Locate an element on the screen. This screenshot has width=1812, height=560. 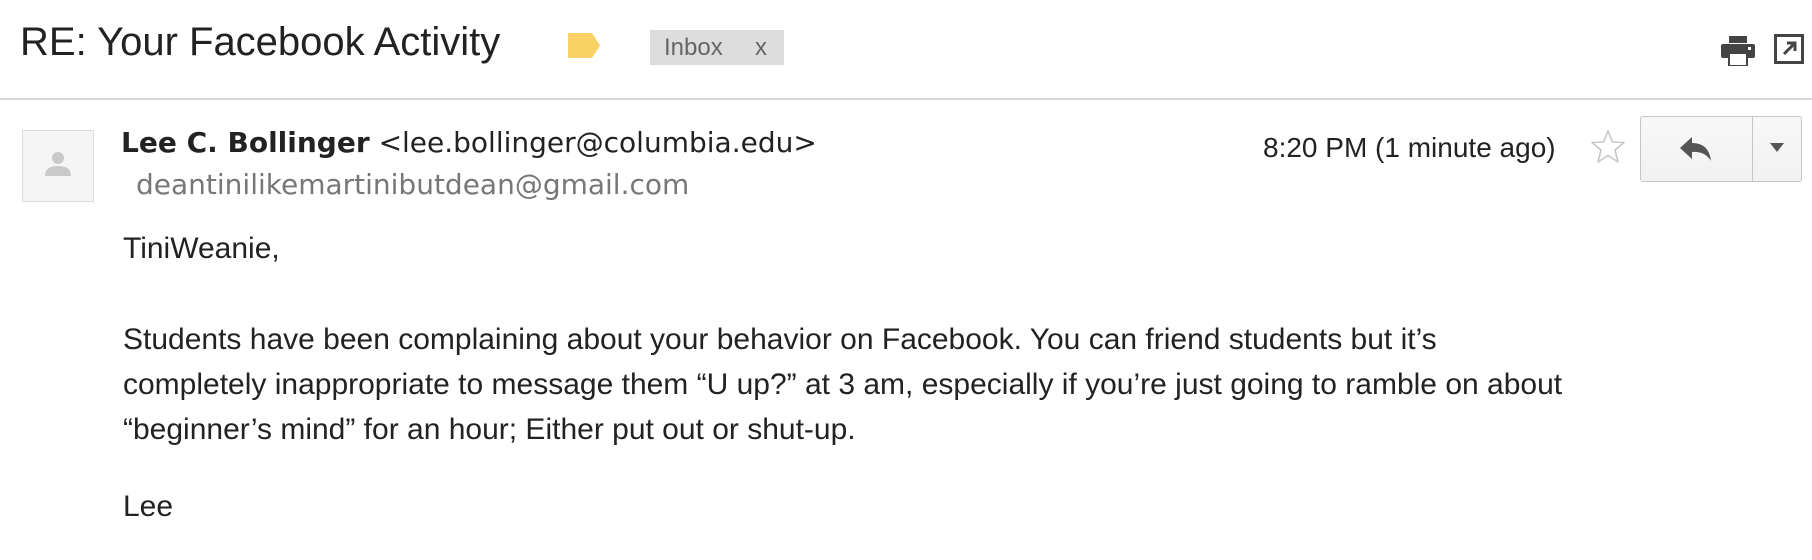
star-icon is located at coordinates (1608, 147).